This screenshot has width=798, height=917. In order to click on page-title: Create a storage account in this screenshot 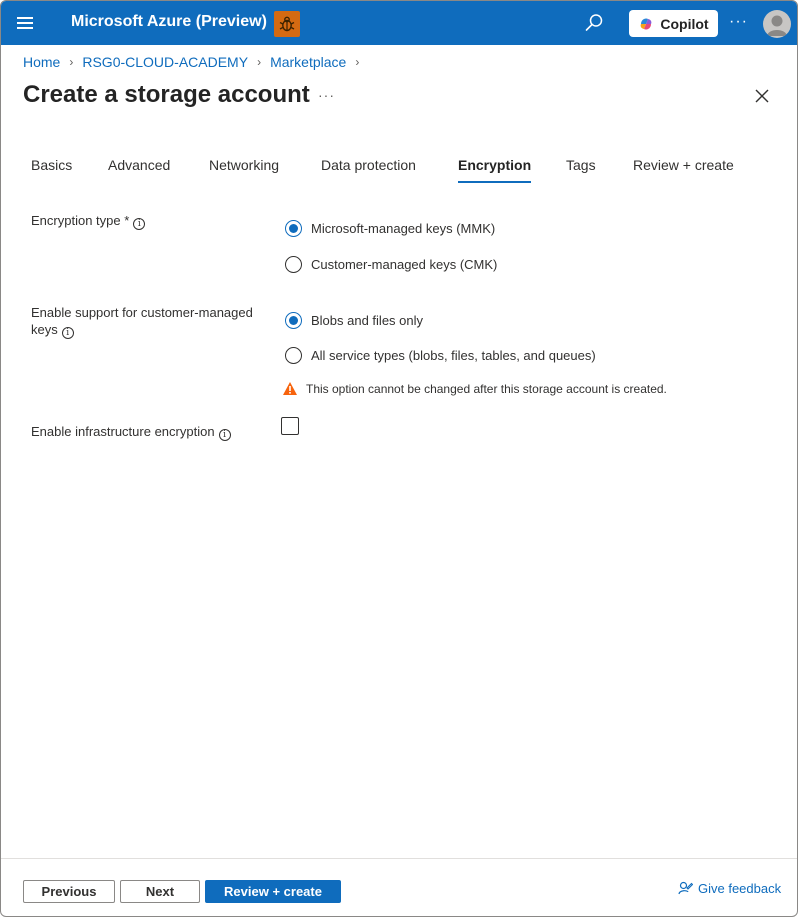, I will do `click(166, 94)`.